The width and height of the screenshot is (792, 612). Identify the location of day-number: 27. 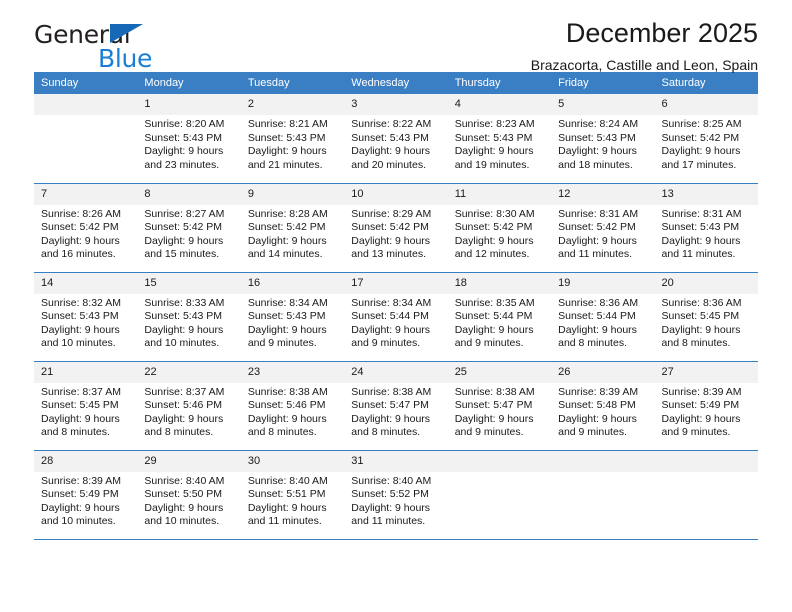
(706, 372).